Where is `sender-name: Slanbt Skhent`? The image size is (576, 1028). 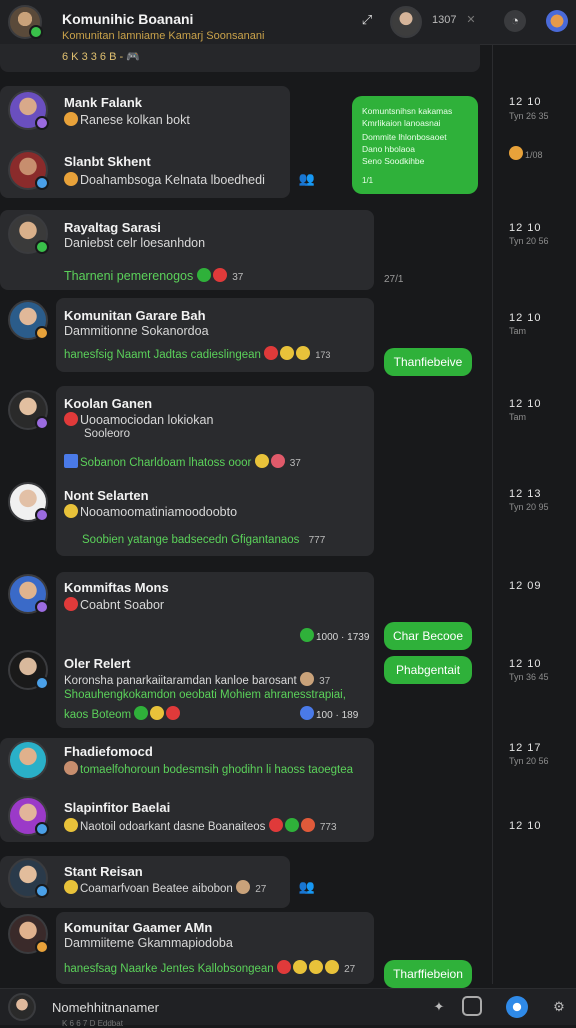
sender-name: Slanbt Skhent is located at coordinates (107, 161).